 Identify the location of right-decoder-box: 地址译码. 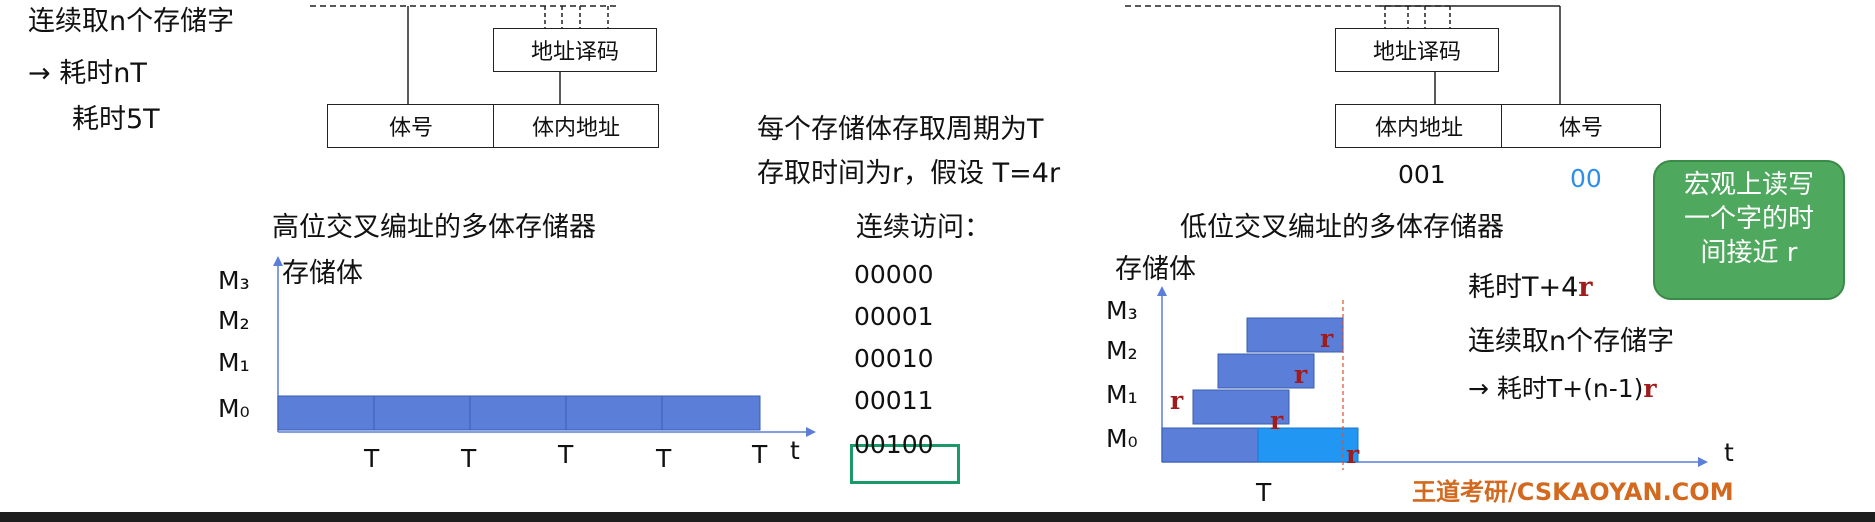
(1417, 50).